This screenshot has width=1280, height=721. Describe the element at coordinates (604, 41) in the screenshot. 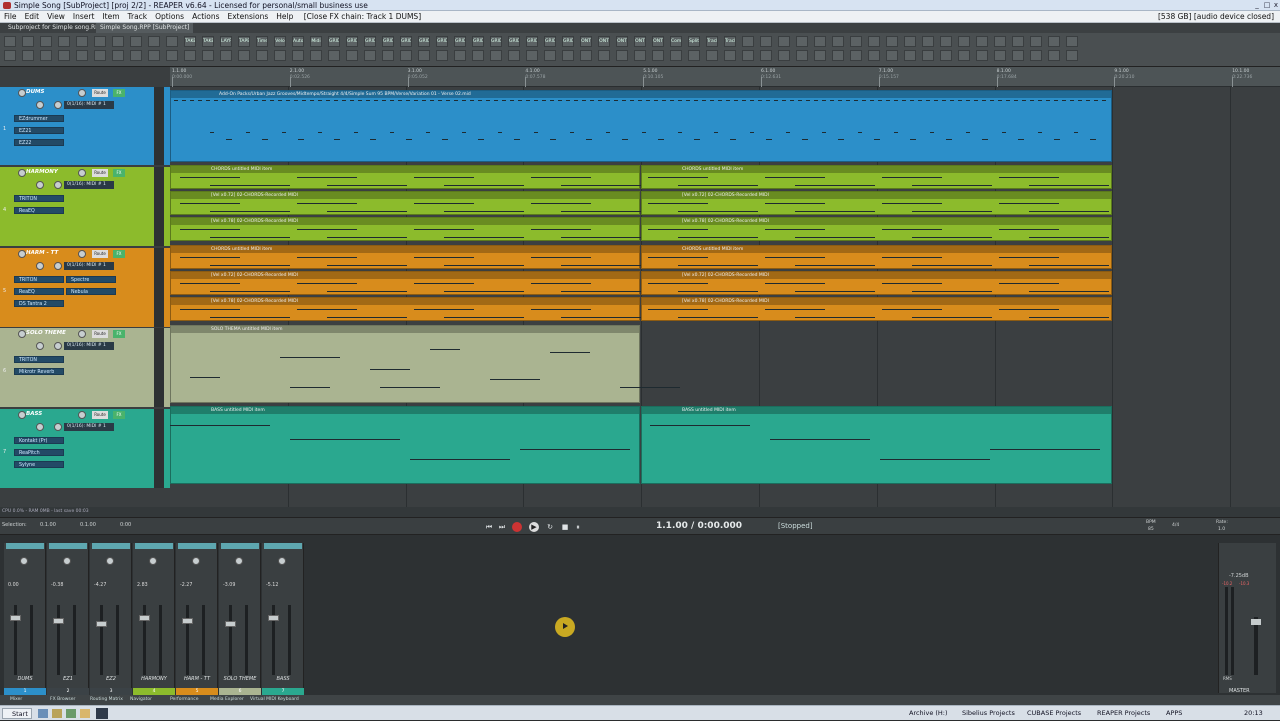

I see `toolbar-button: ONT 8` at that location.